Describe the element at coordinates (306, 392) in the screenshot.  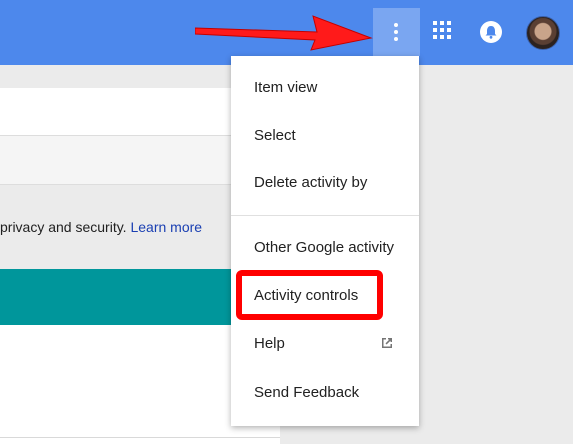
I see `menu-item-send-feedback: Send Feedback` at that location.